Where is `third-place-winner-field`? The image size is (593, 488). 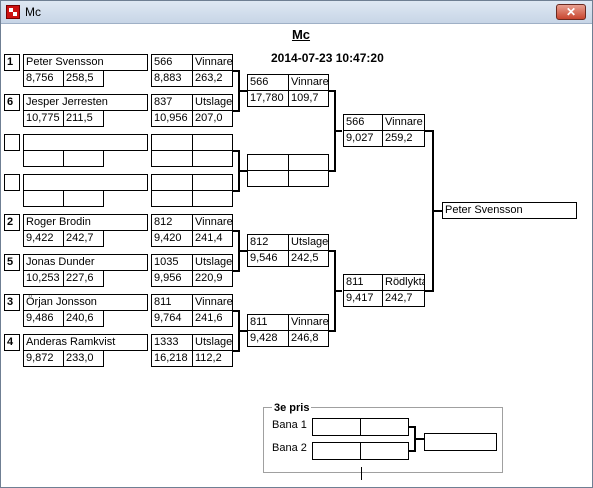 third-place-winner-field is located at coordinates (460, 442).